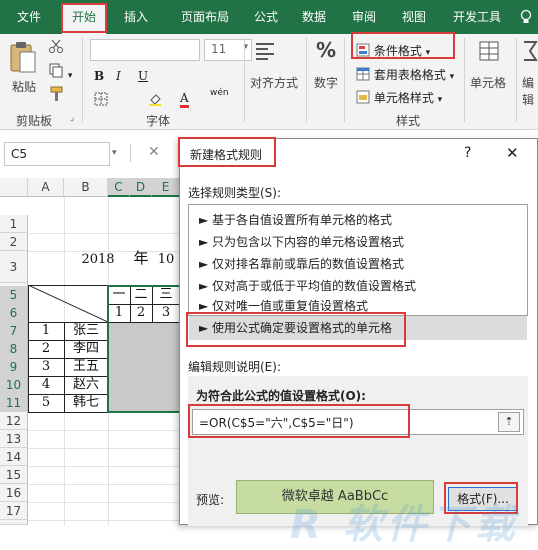 Image resolution: width=538 pixels, height=550 pixels. Describe the element at coordinates (358, 286) in the screenshot. I see `rule-type-item: ► 仅对高于或低于平均值的数值设置格式` at that location.